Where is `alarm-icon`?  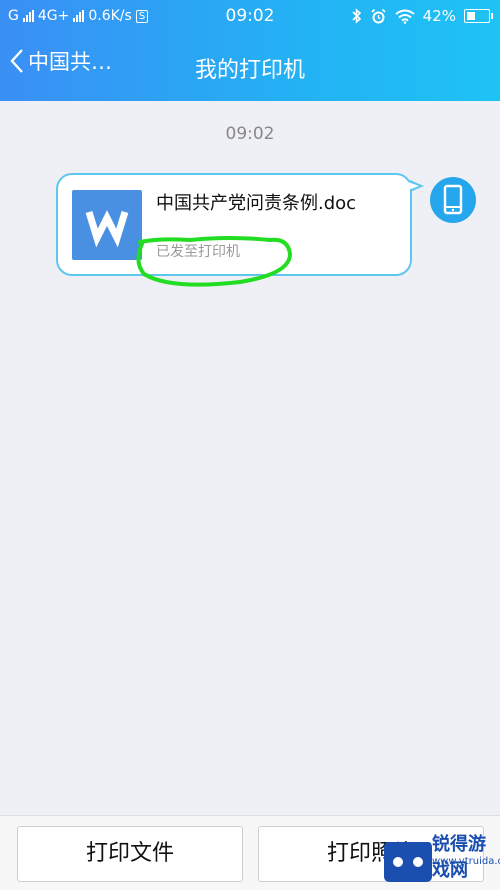
alarm-icon is located at coordinates (378, 15).